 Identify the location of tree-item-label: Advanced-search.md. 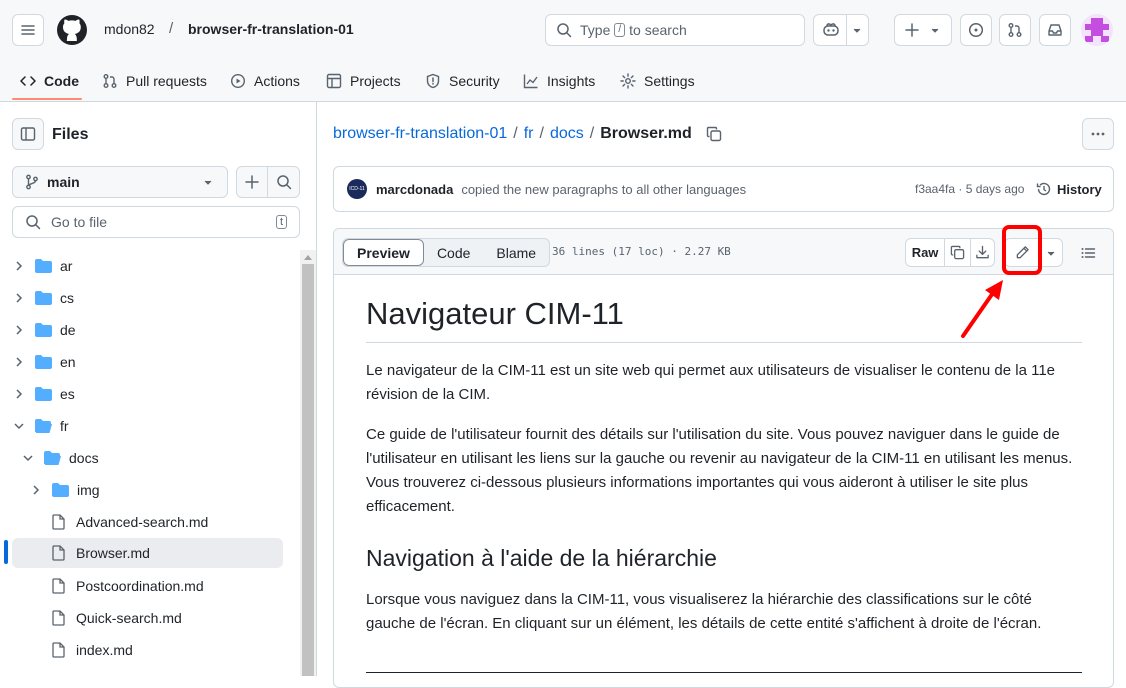
(142, 522).